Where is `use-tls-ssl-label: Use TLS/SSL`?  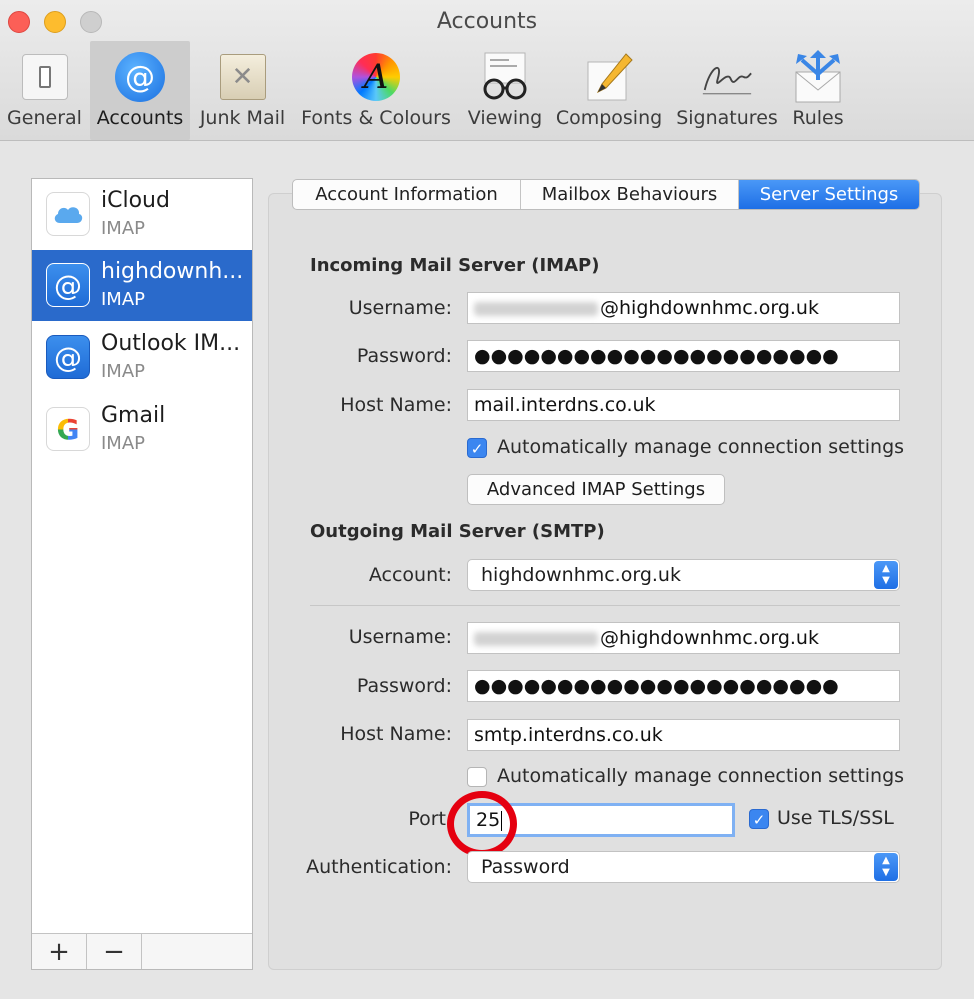 use-tls-ssl-label: Use TLS/SSL is located at coordinates (835, 818).